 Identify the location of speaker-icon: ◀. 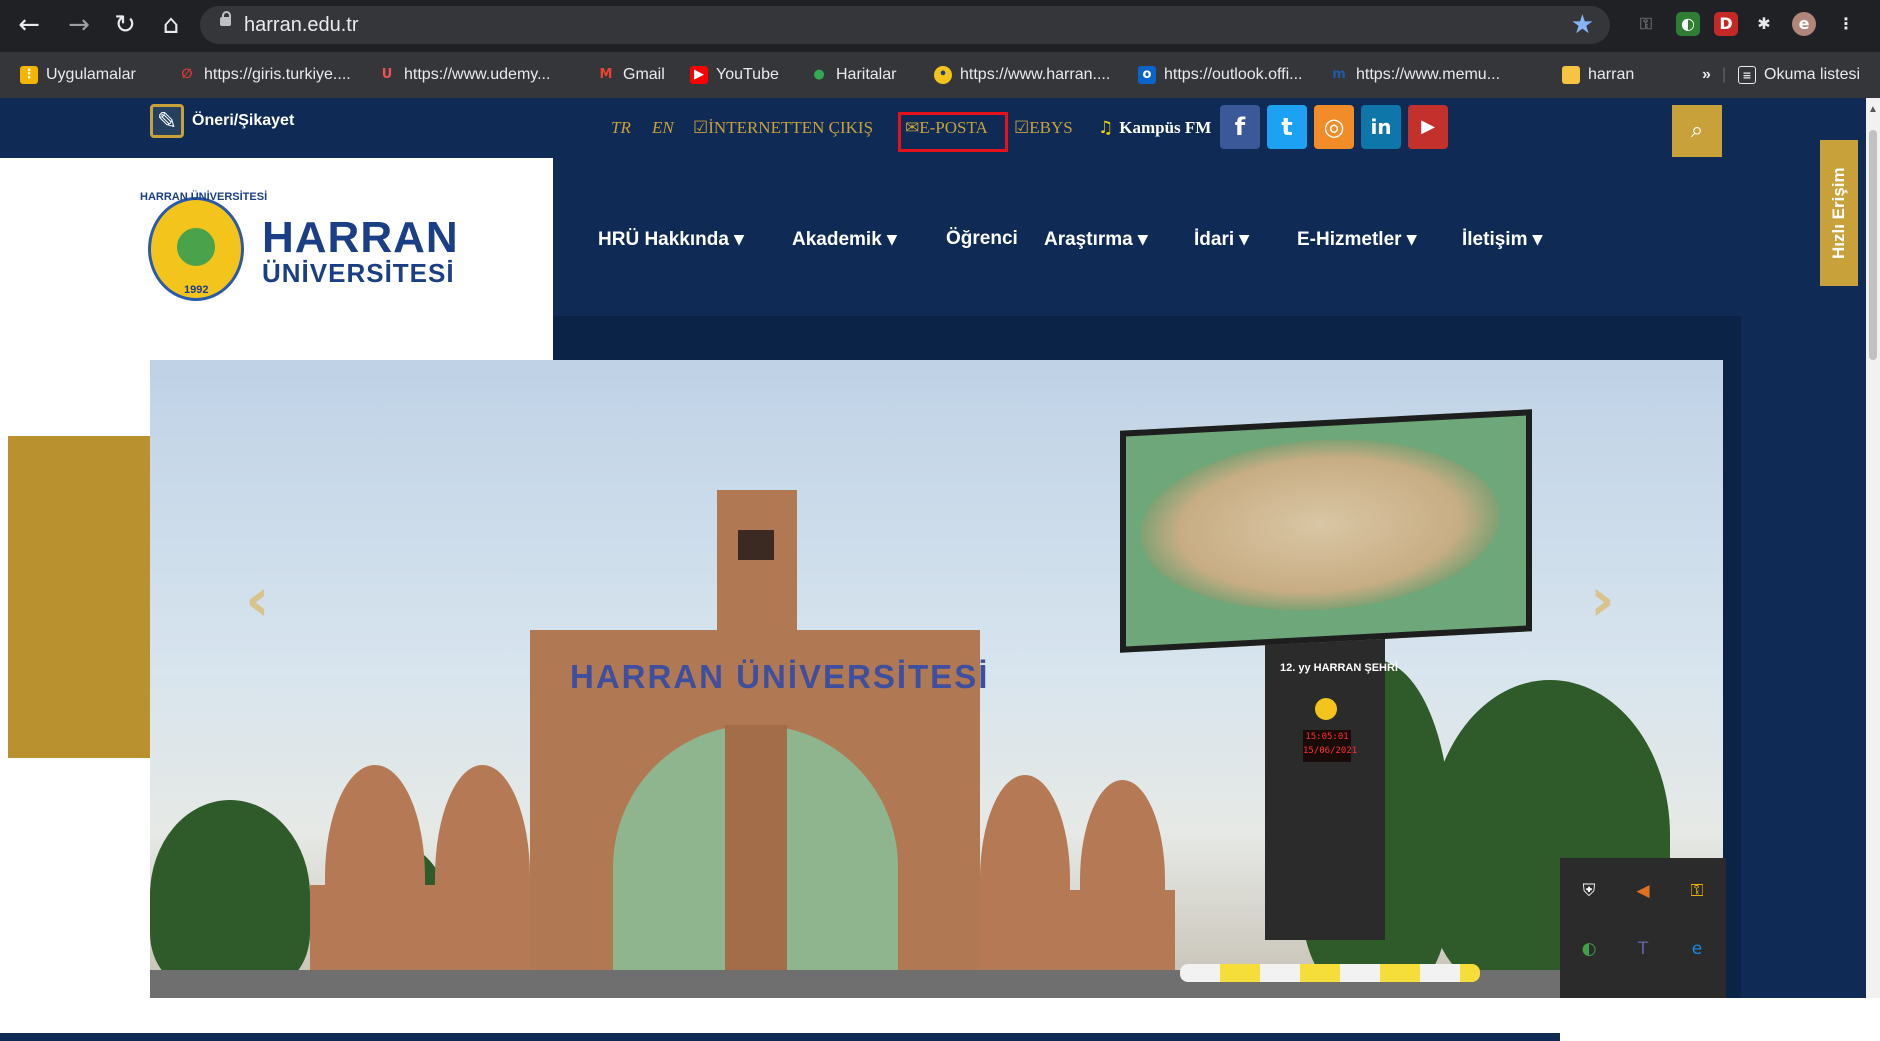
(1643, 891).